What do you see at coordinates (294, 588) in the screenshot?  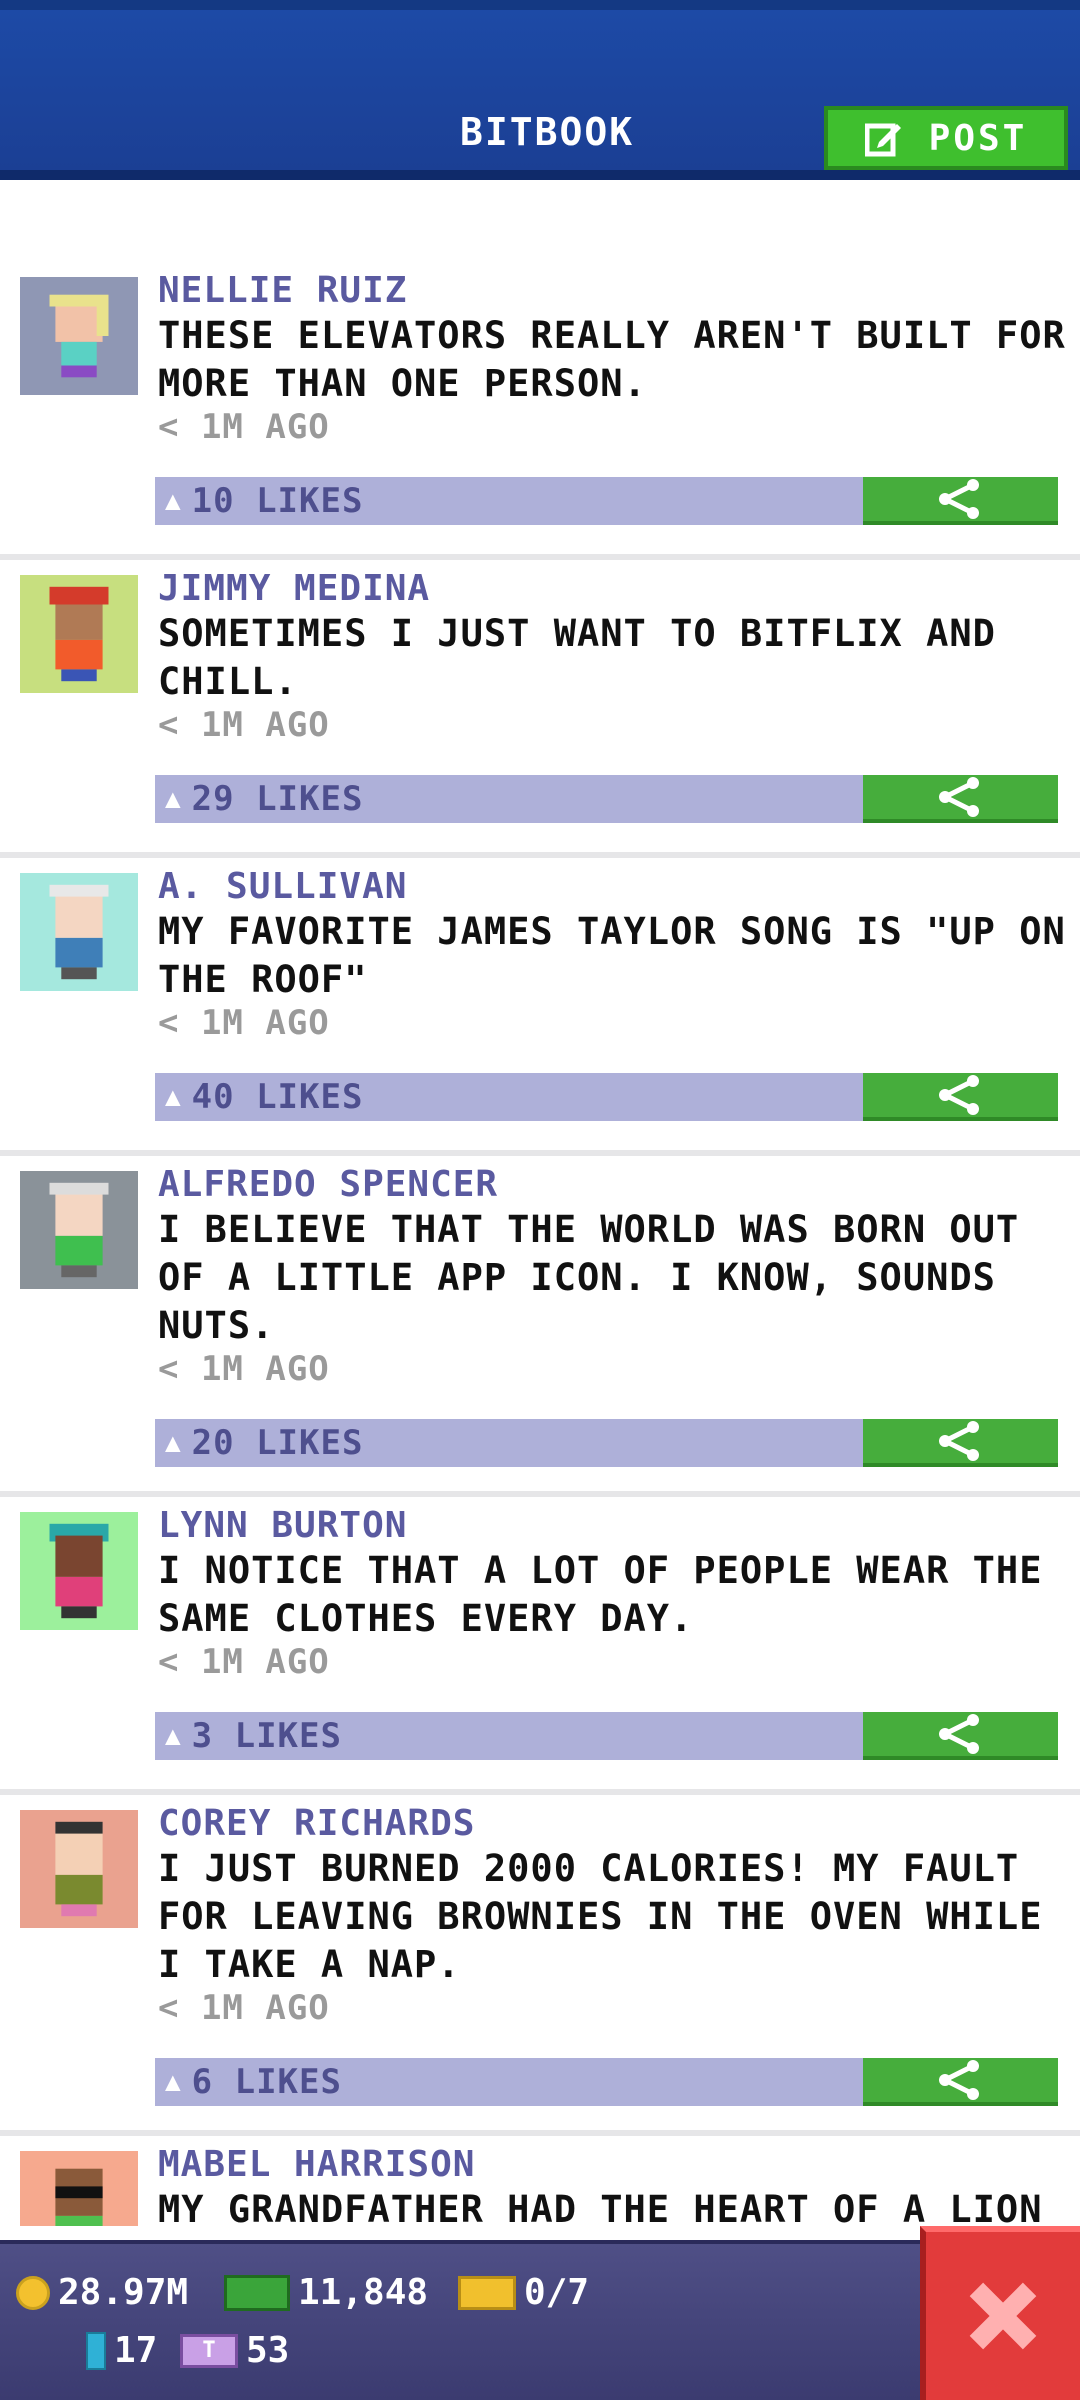 I see `post-author: JIMMY MEDINA` at bounding box center [294, 588].